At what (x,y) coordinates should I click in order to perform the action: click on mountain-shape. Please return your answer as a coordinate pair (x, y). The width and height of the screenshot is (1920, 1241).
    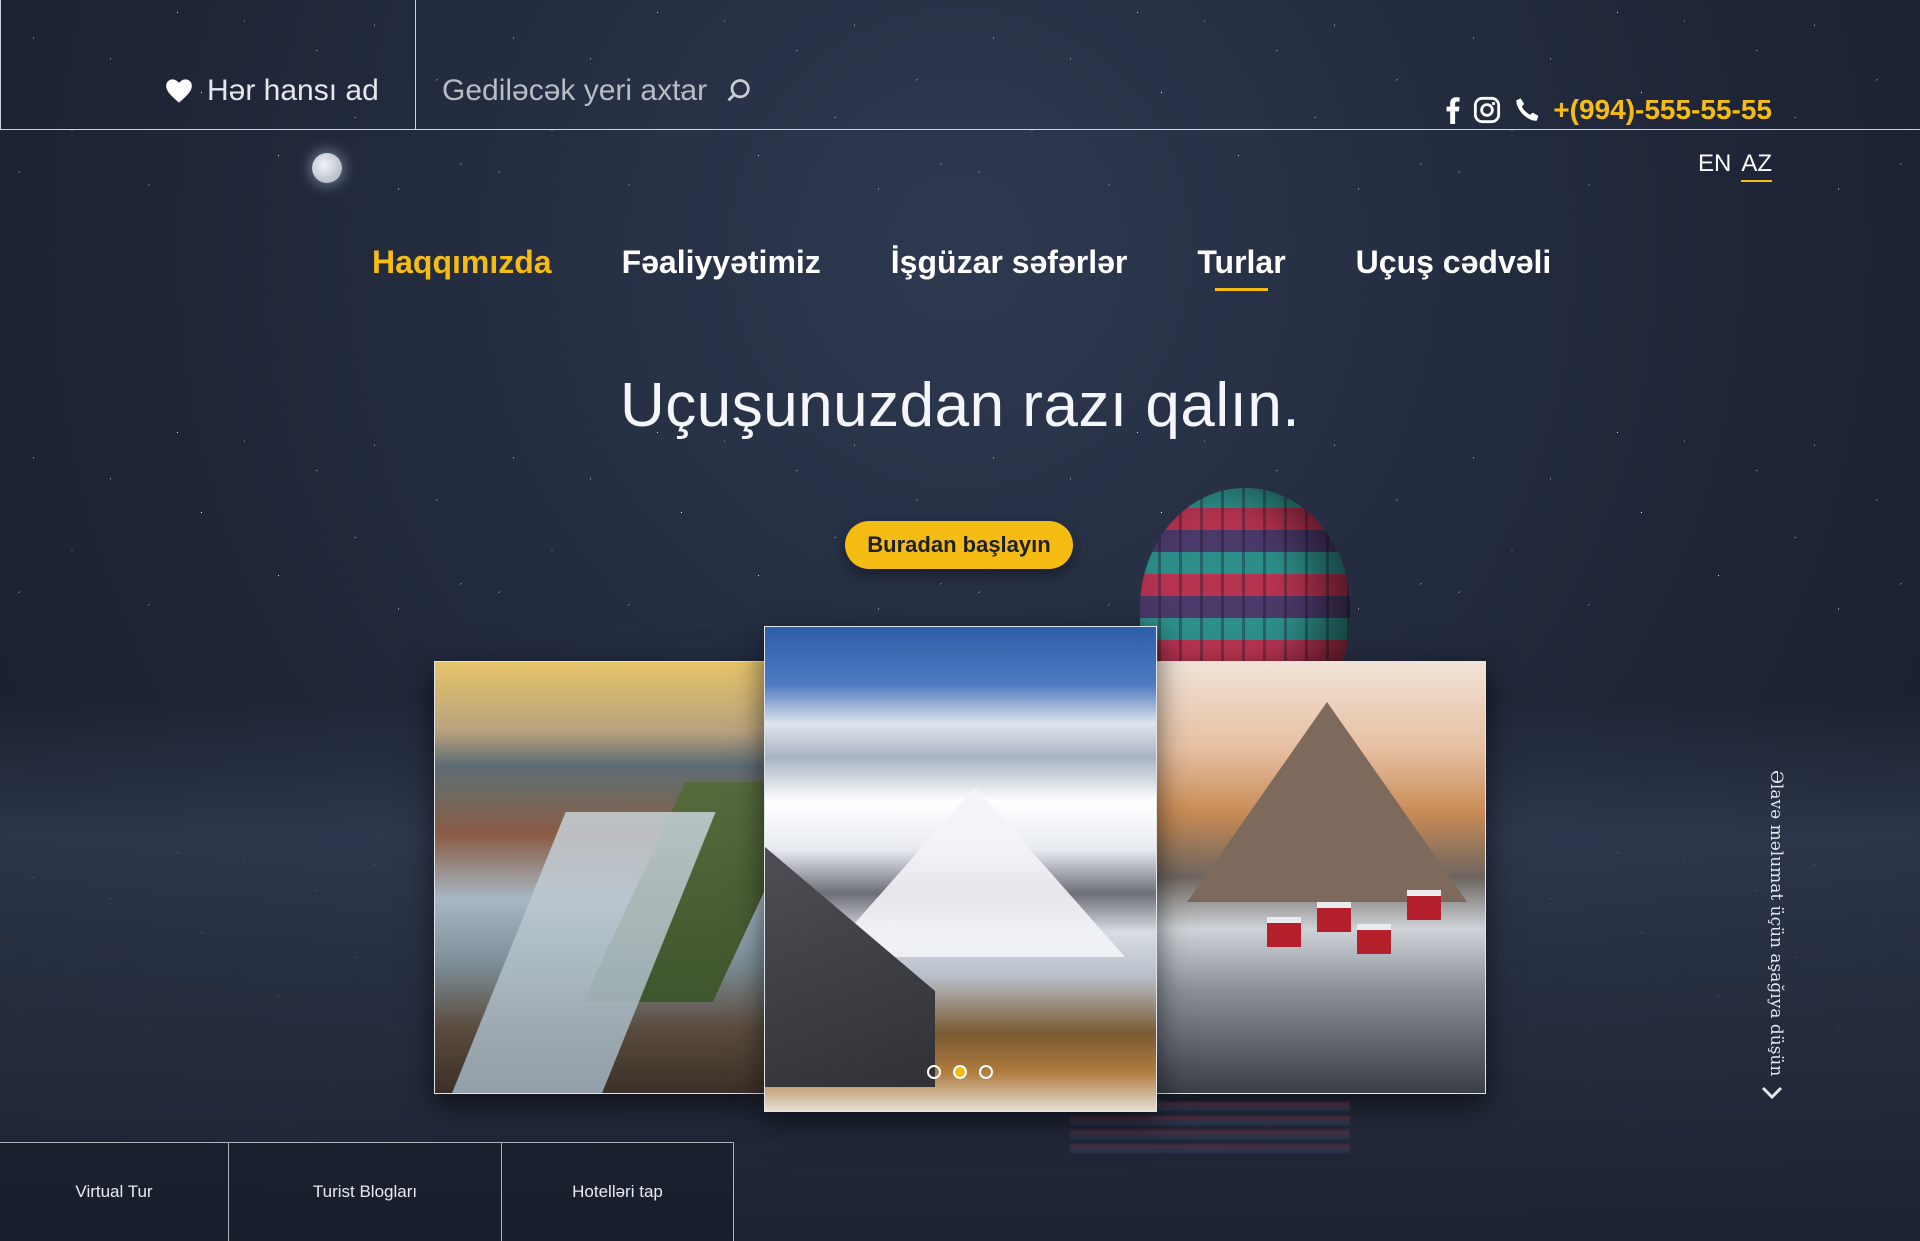
    Looking at the image, I should click on (1327, 802).